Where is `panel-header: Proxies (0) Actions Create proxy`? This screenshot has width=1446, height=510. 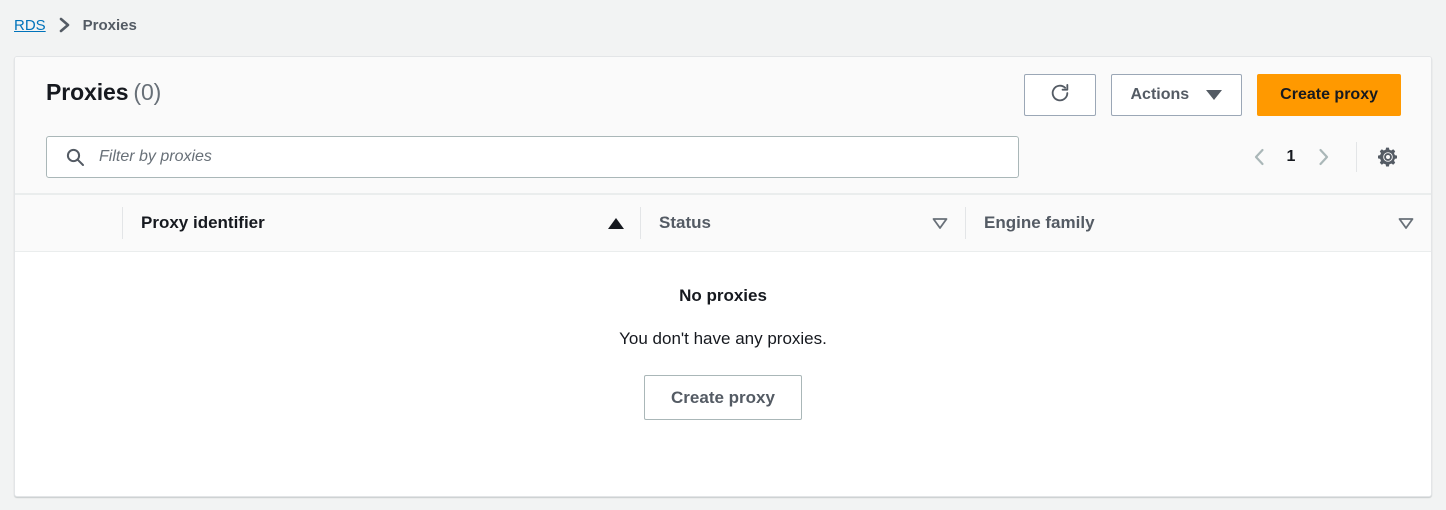
panel-header: Proxies (0) Actions Create proxy is located at coordinates (723, 93).